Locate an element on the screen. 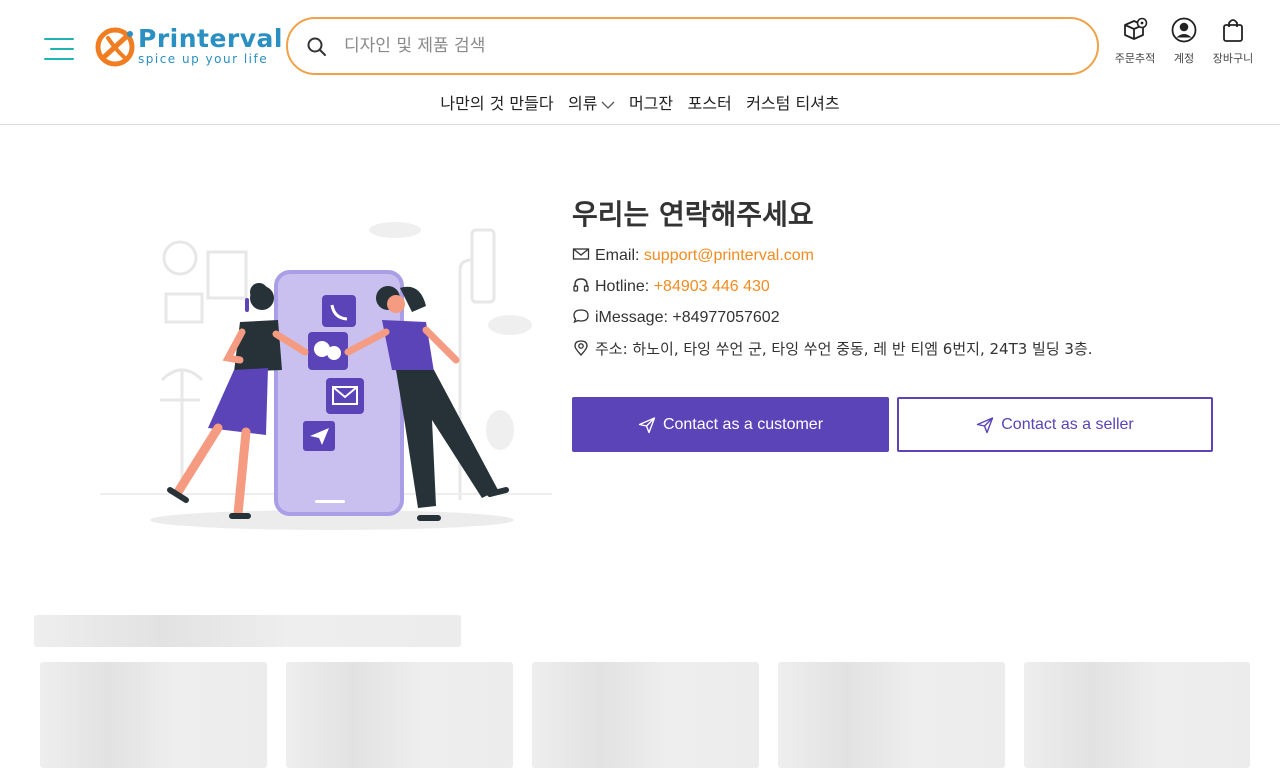 The image size is (1280, 768). contact-illustration is located at coordinates (326, 376).